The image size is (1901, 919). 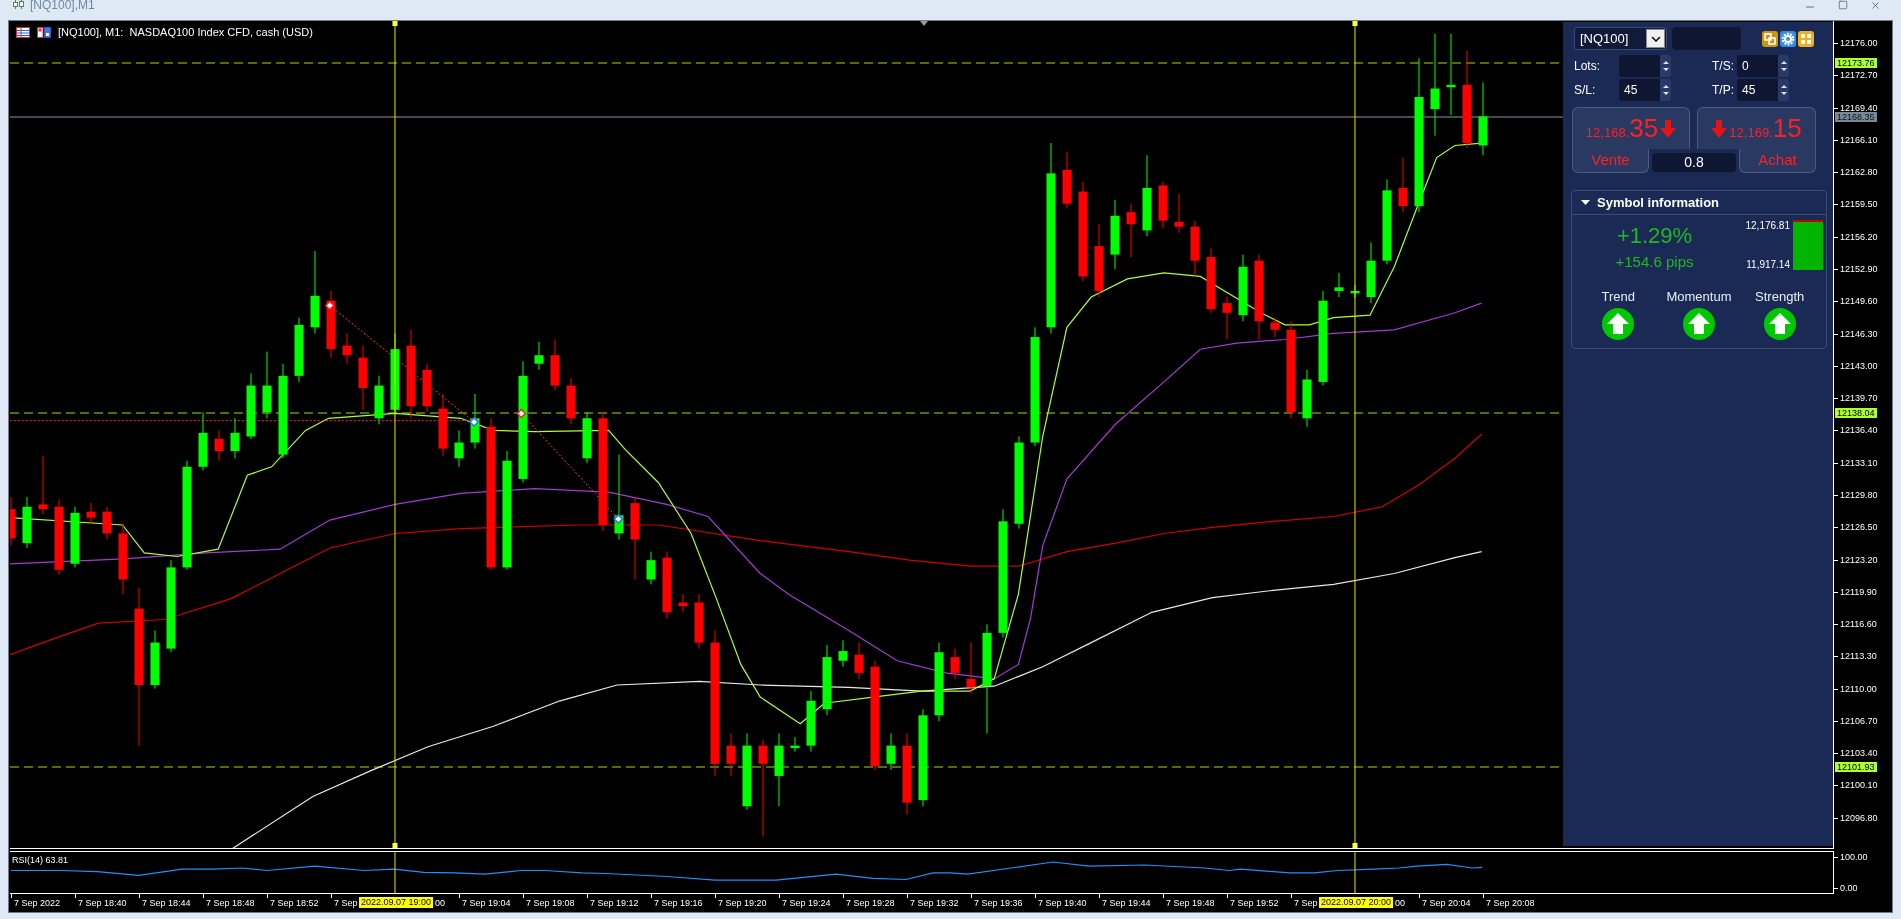 I want to click on time-label: 7 Sep 18:40, so click(x=102, y=903).